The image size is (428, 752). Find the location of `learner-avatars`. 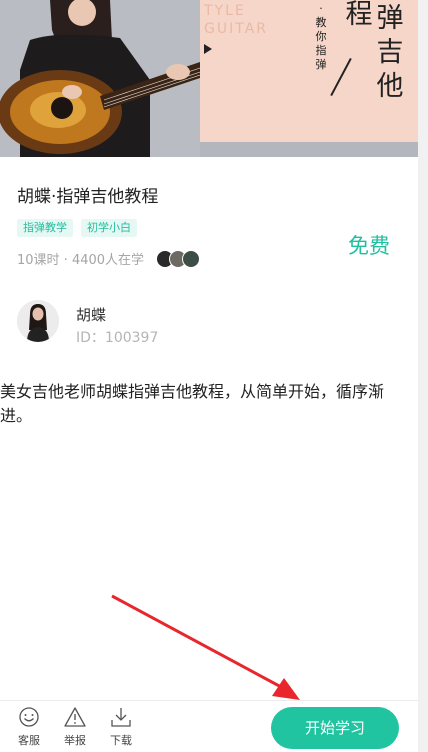

learner-avatars is located at coordinates (178, 258).